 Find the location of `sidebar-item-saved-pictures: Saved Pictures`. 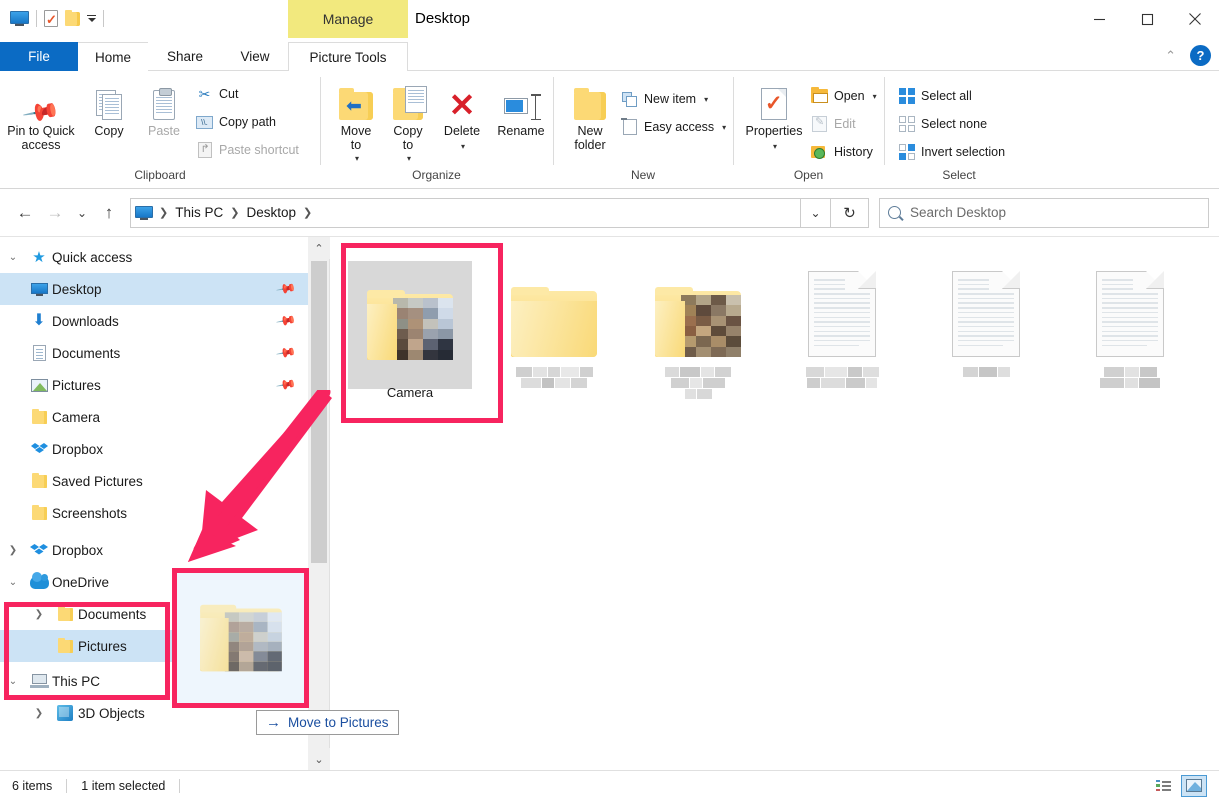

sidebar-item-saved-pictures: Saved Pictures is located at coordinates (154, 481).